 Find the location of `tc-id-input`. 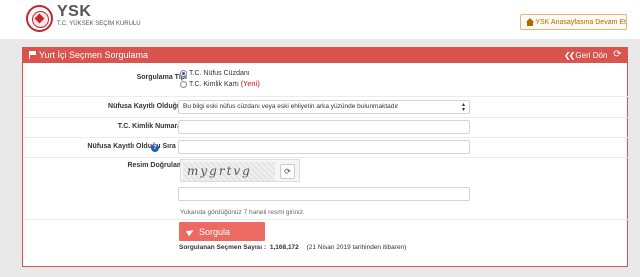

tc-id-input is located at coordinates (324, 127).